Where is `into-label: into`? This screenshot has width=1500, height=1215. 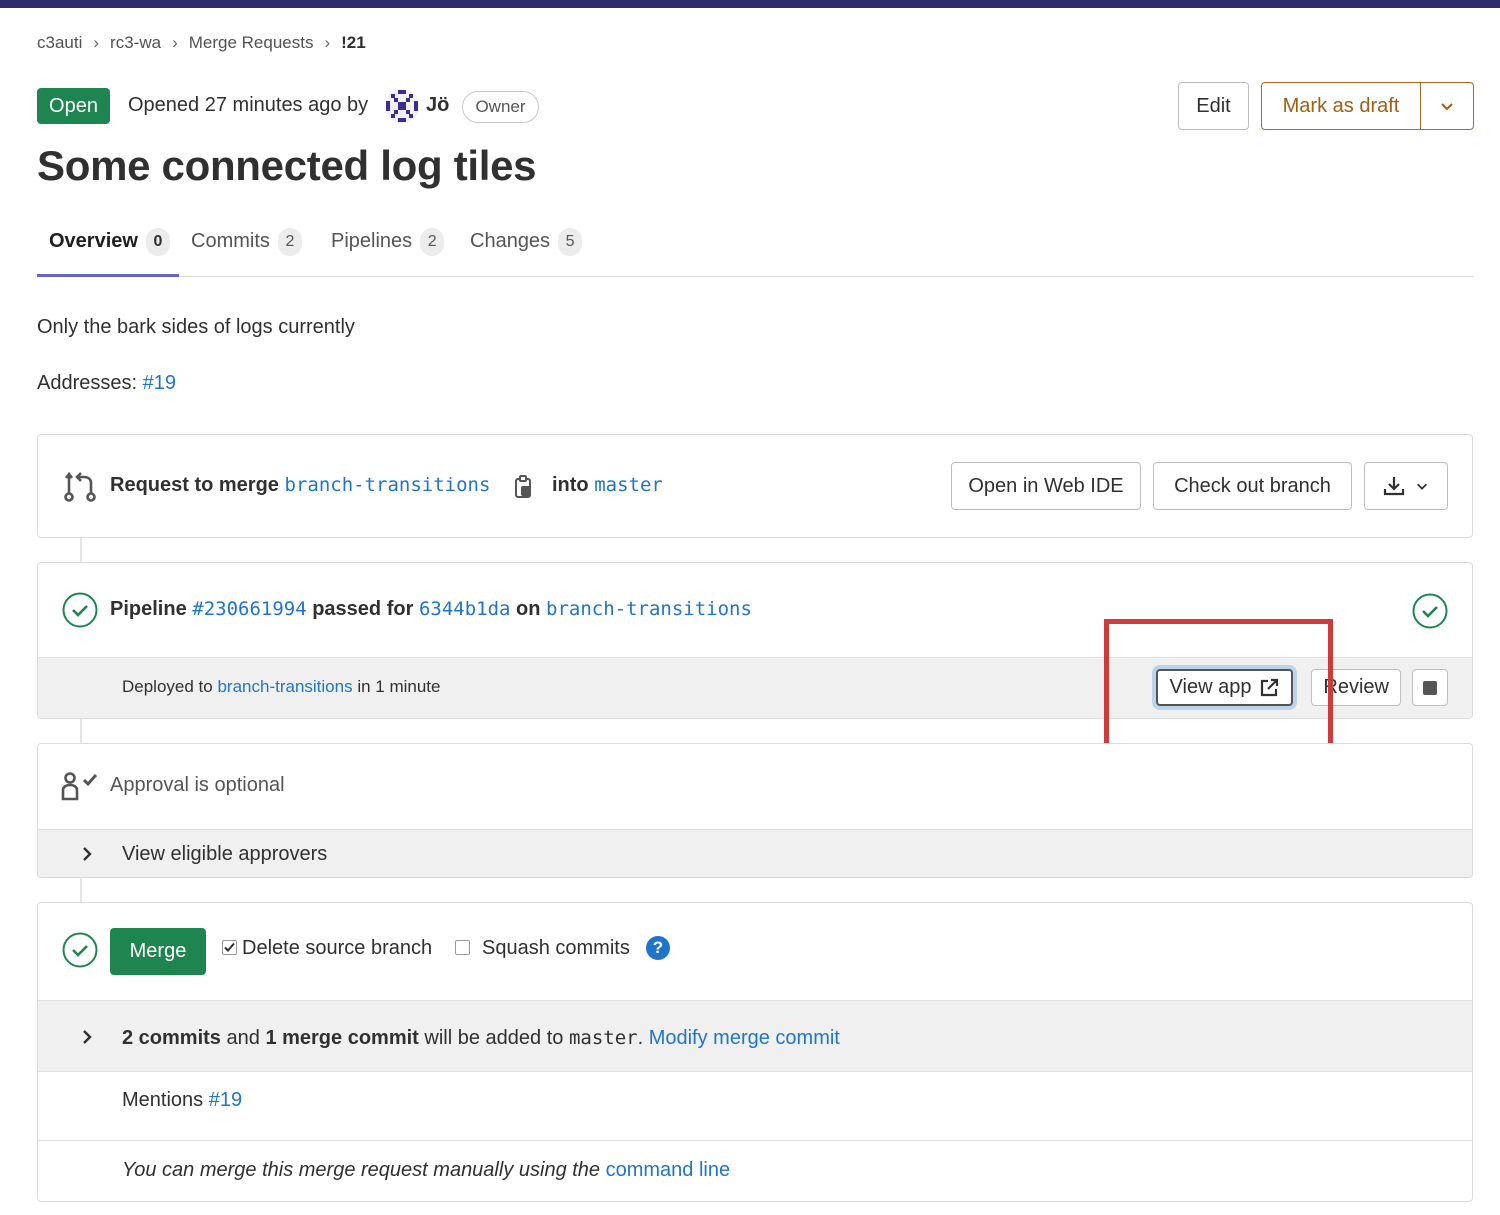 into-label: into is located at coordinates (570, 485).